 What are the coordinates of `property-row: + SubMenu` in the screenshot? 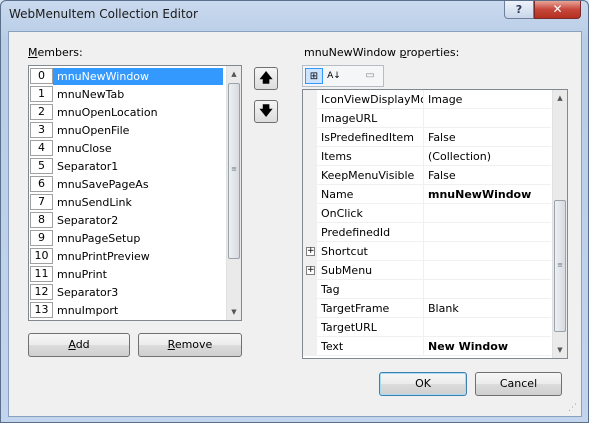 It's located at (427, 270).